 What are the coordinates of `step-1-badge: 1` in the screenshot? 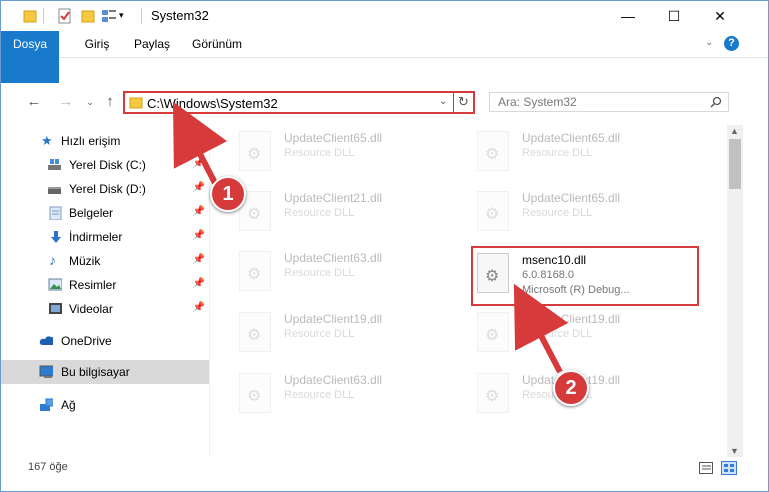 It's located at (228, 194).